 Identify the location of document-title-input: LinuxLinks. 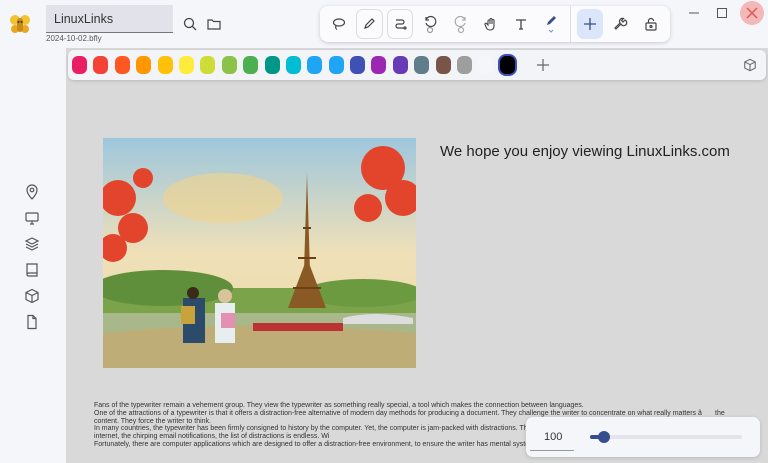
(109, 19).